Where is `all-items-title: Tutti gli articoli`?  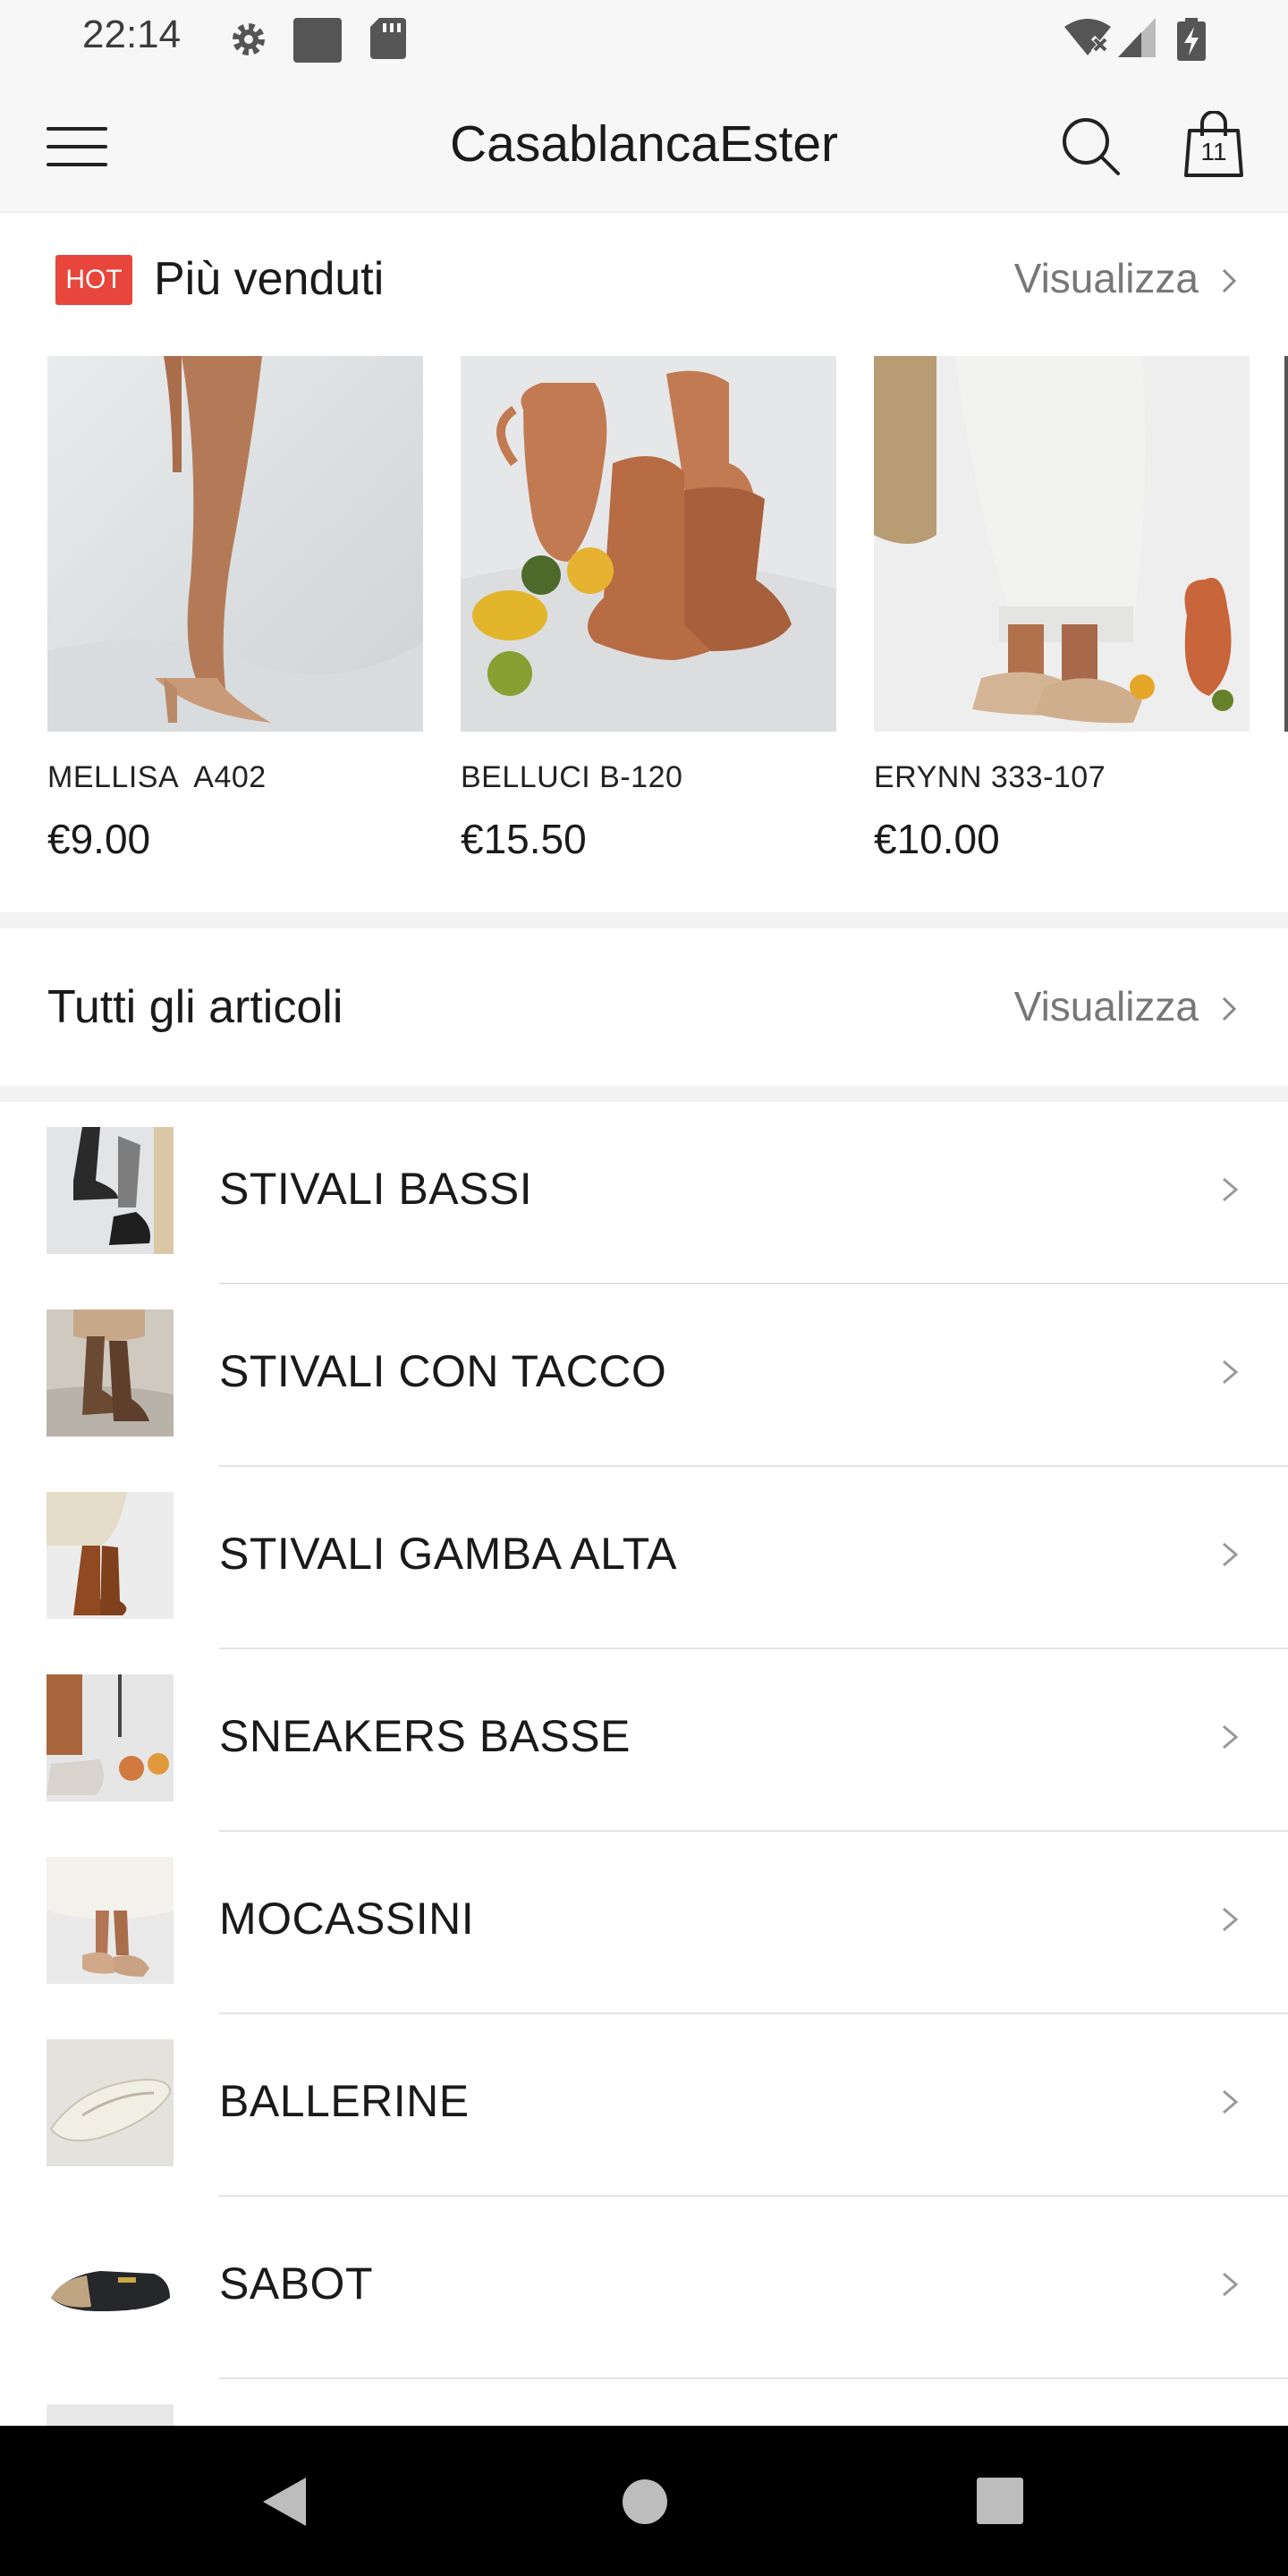
all-items-title: Tutti gli articoli is located at coordinates (195, 1007).